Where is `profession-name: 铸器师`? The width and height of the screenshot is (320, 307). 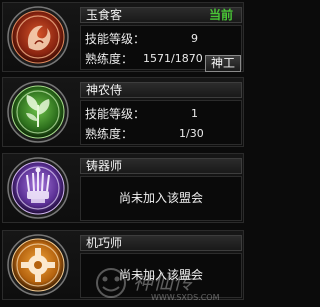 profession-name: 铸器师 is located at coordinates (104, 166).